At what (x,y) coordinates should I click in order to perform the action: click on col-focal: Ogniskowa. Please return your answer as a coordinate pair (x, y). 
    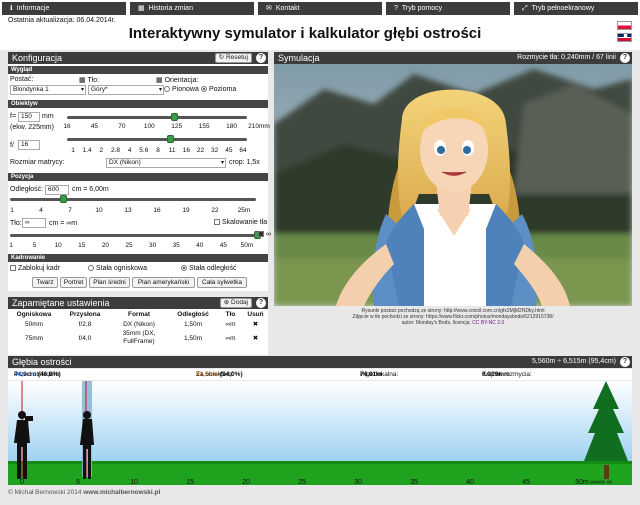
    Looking at the image, I should click on (34, 314).